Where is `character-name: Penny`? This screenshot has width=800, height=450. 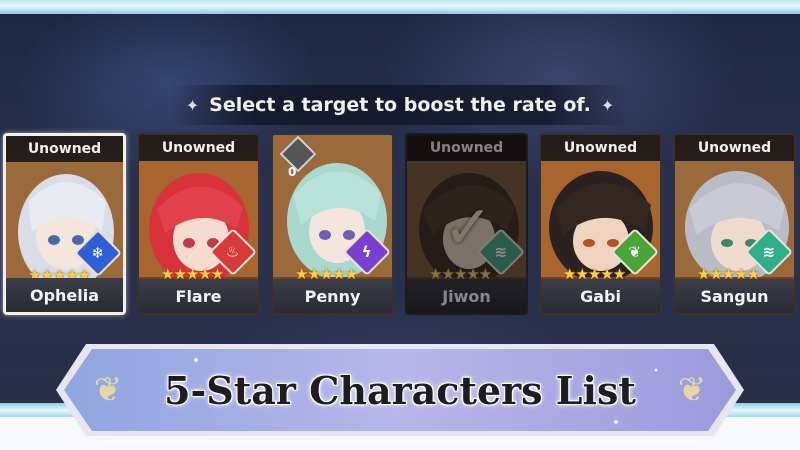 character-name: Penny is located at coordinates (332, 296).